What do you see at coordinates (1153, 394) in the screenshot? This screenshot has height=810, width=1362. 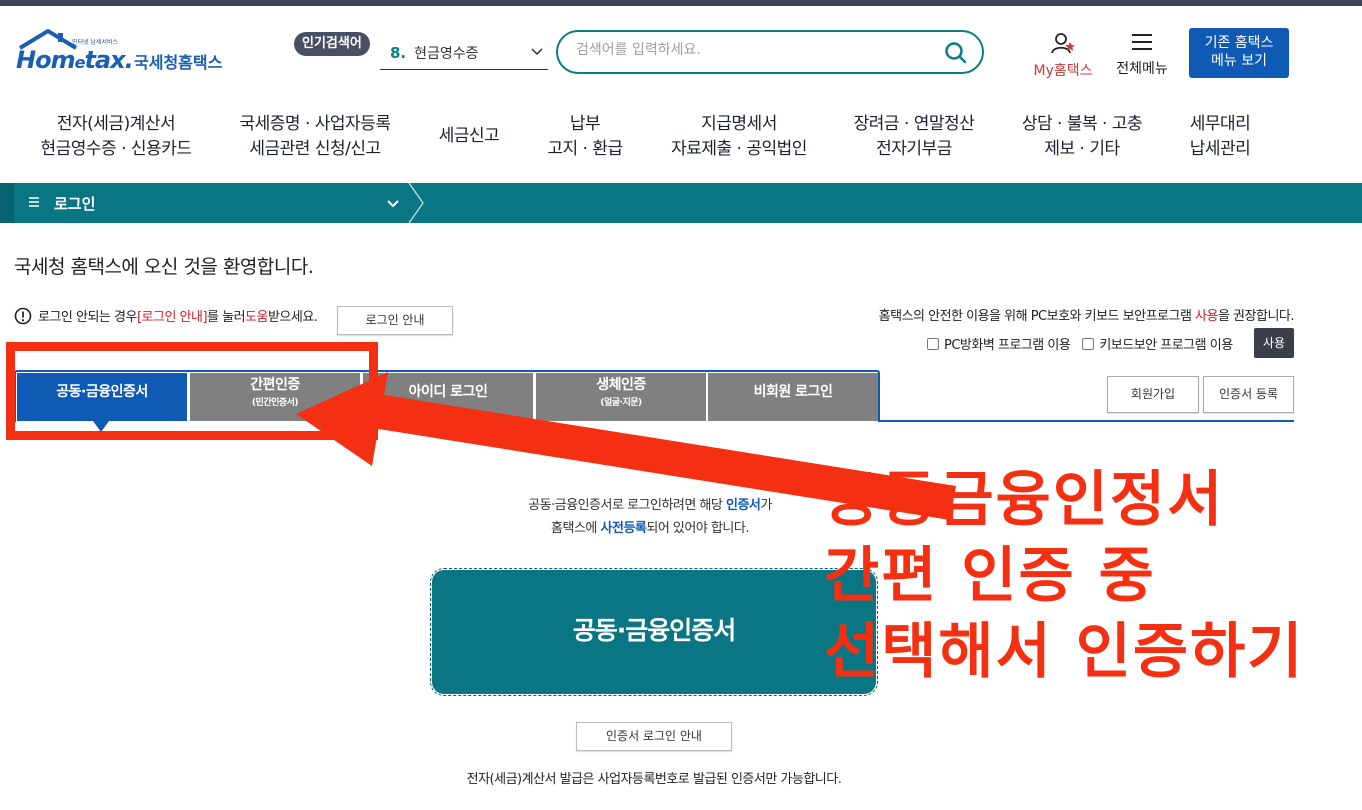 I see `join-button: 회원가입` at bounding box center [1153, 394].